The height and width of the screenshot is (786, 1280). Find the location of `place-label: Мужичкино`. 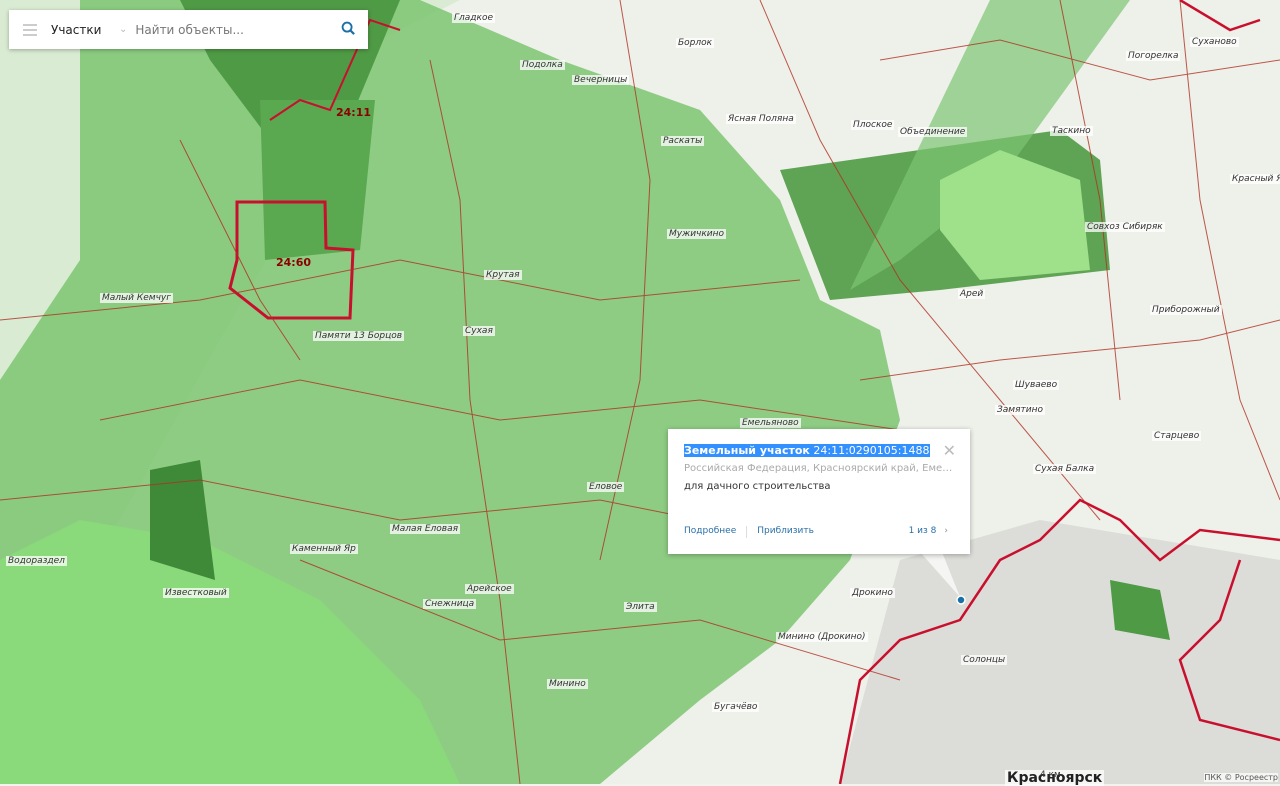

place-label: Мужичкино is located at coordinates (697, 234).